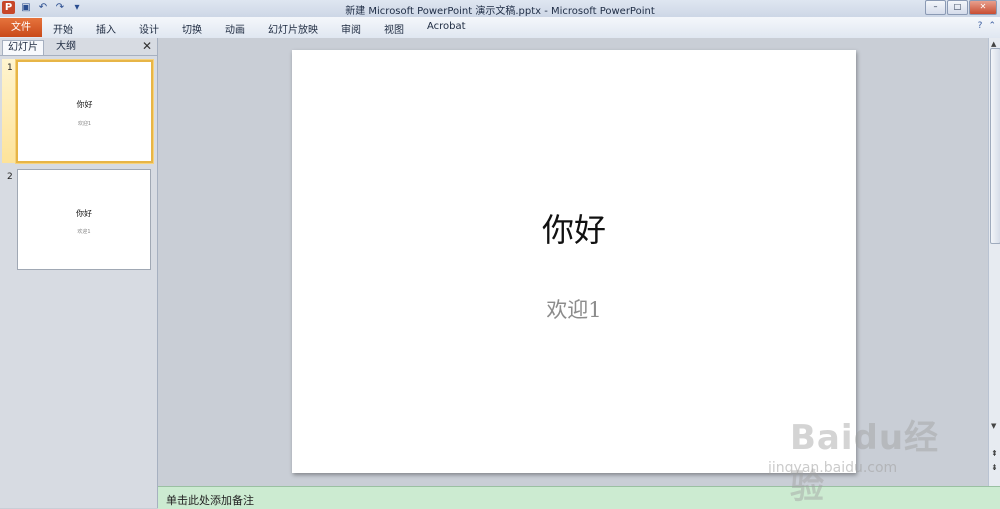 The image size is (1000, 509). I want to click on baidu-watermark: Baidu经验 jingyan.baidu.com, so click(860, 454).